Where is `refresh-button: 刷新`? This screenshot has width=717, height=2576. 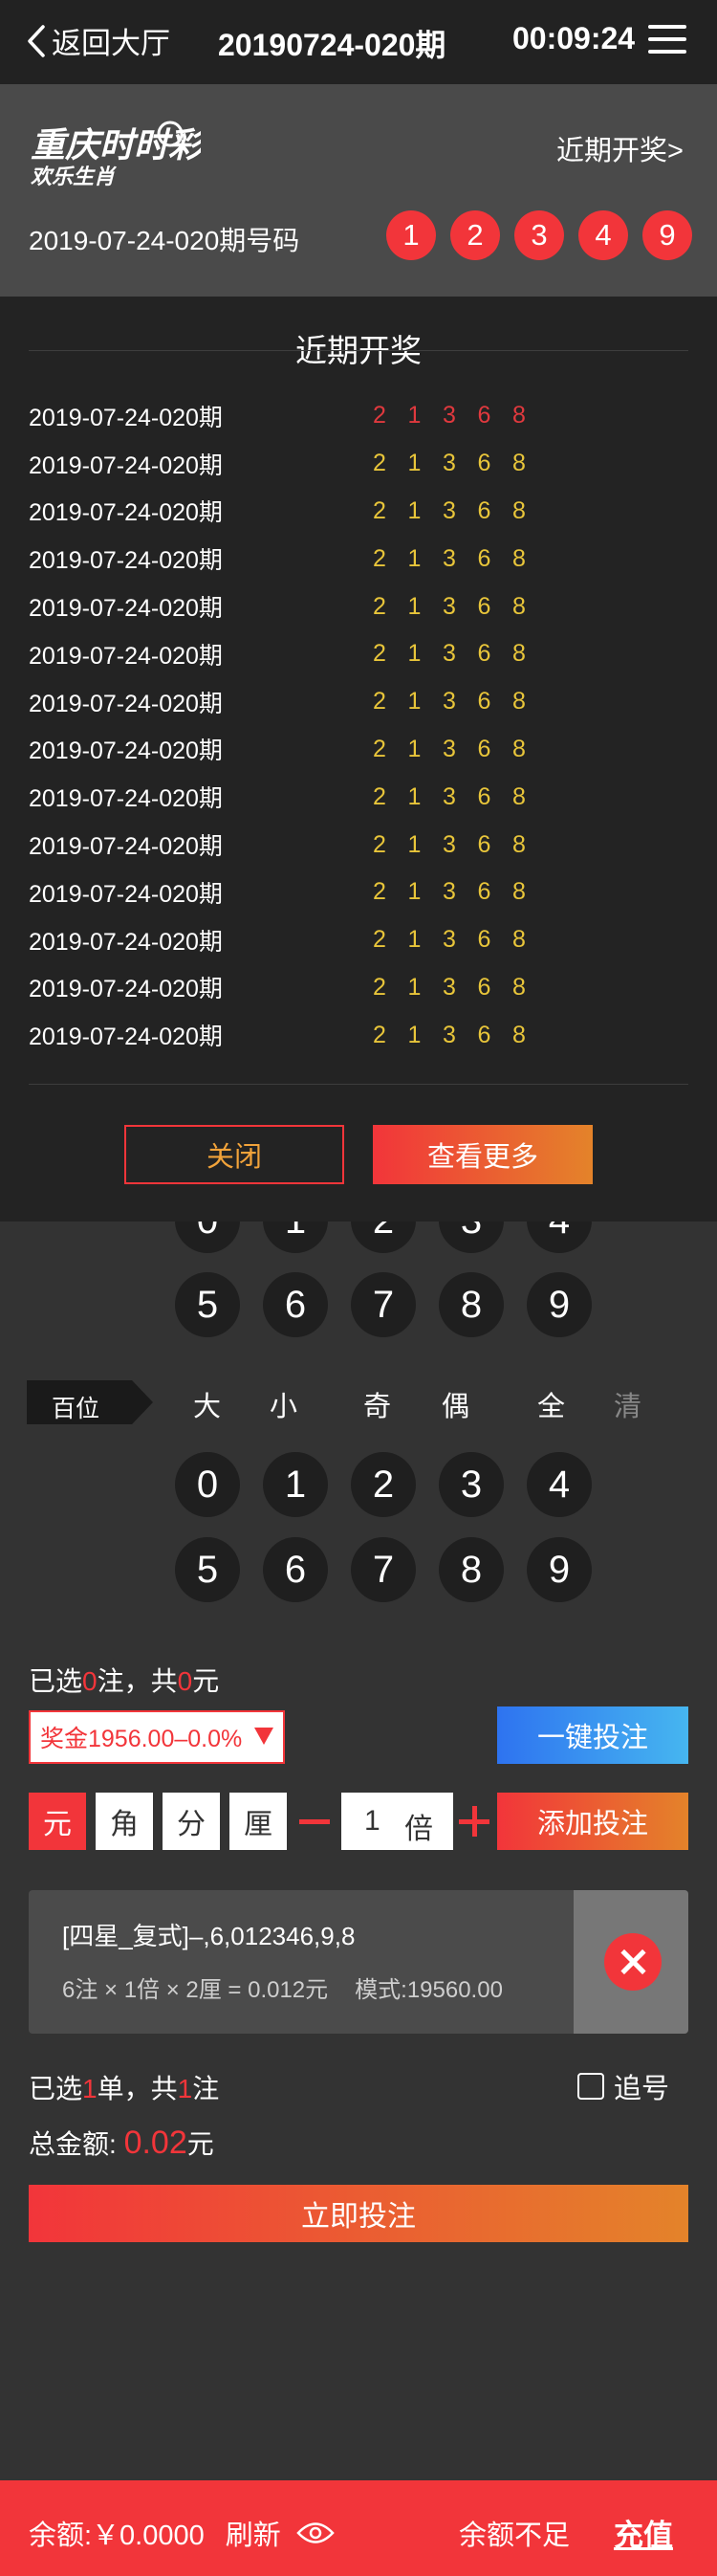
refresh-button: 刷新 is located at coordinates (253, 2533).